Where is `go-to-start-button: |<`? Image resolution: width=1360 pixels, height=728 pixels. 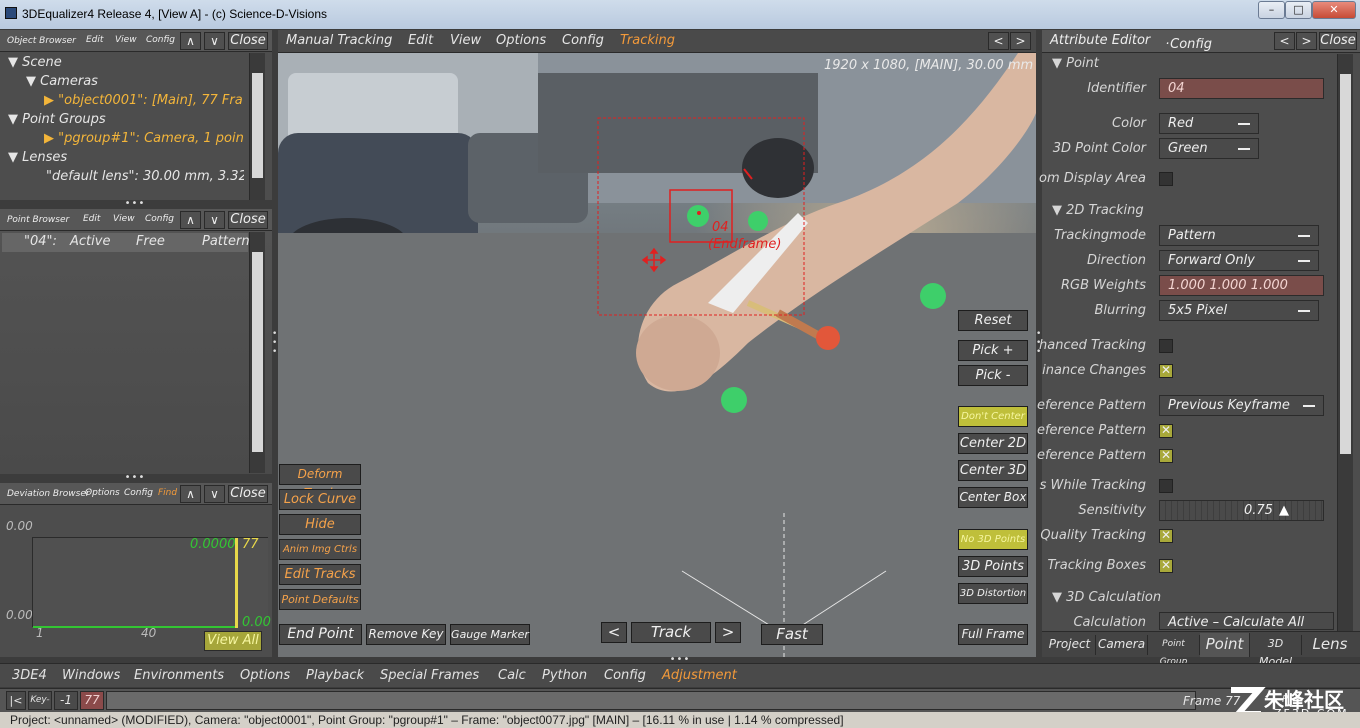
go-to-start-button: |< is located at coordinates (16, 700).